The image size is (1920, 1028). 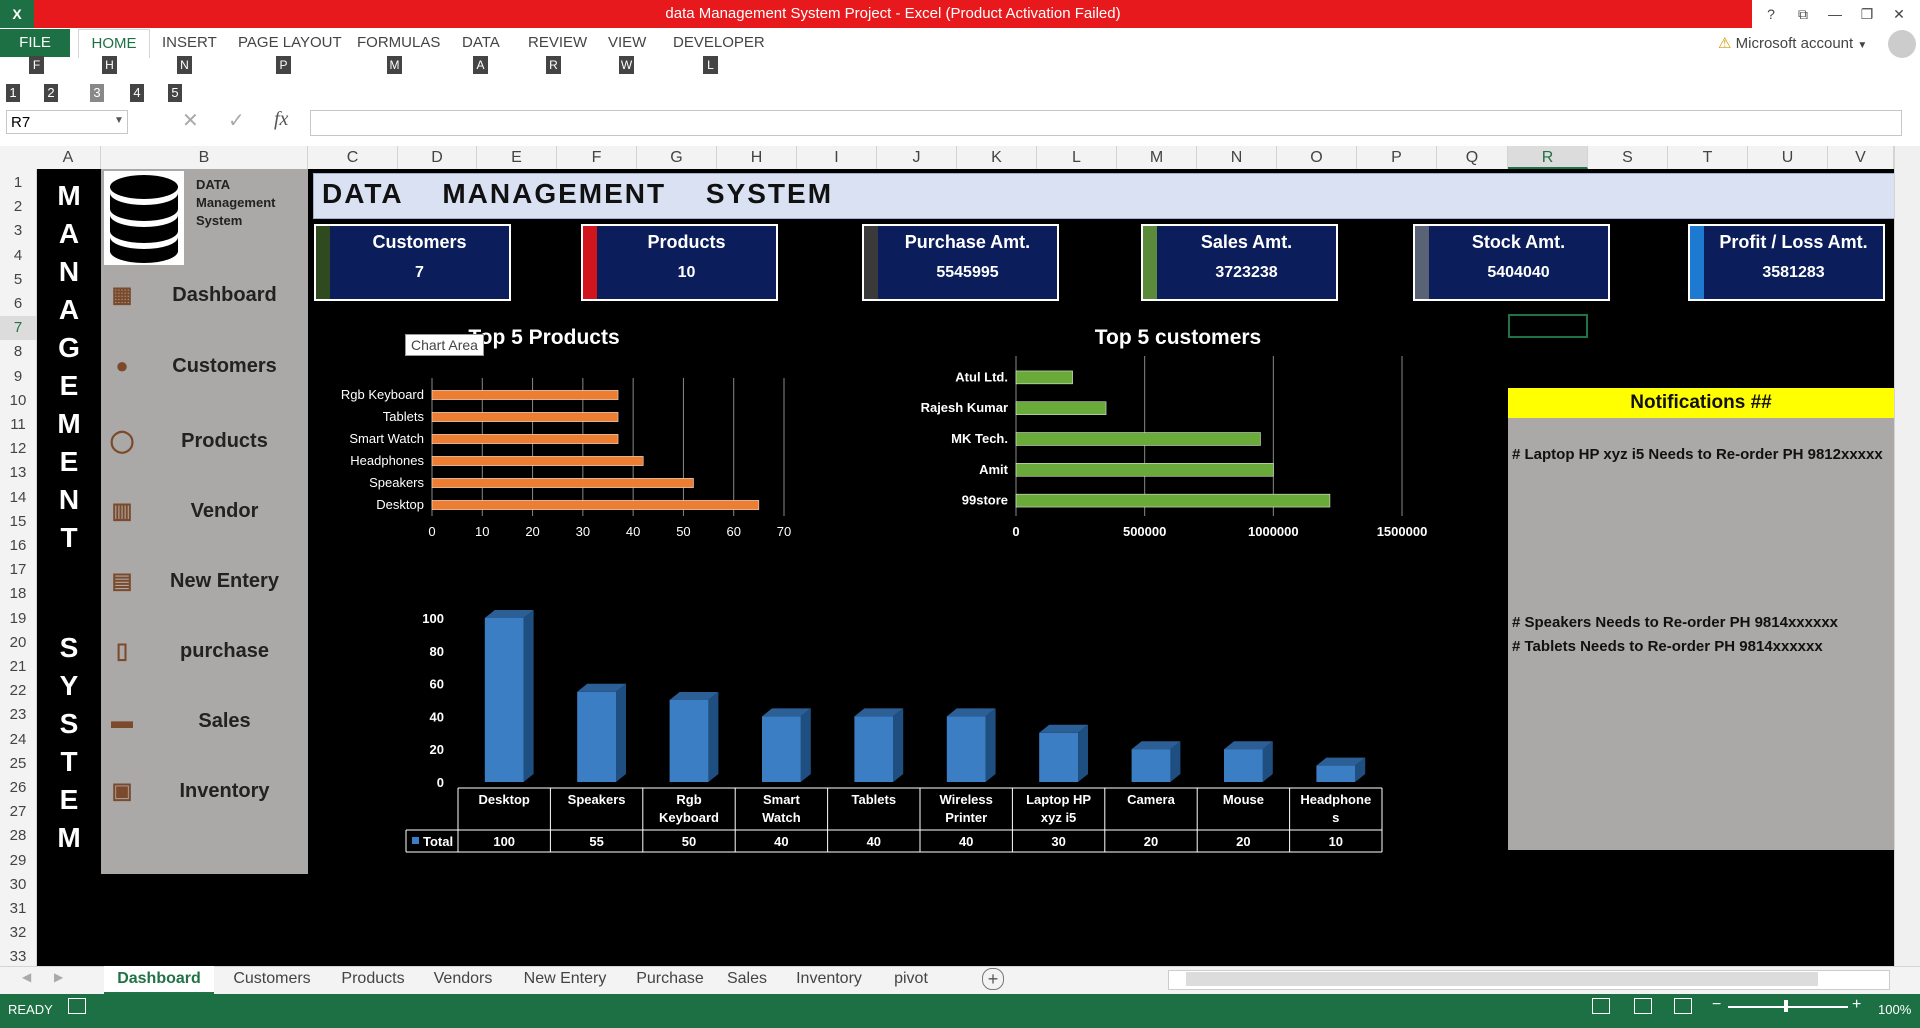 What do you see at coordinates (204, 723) in the screenshot?
I see `sidebar-item-sales: ▬ Sales` at bounding box center [204, 723].